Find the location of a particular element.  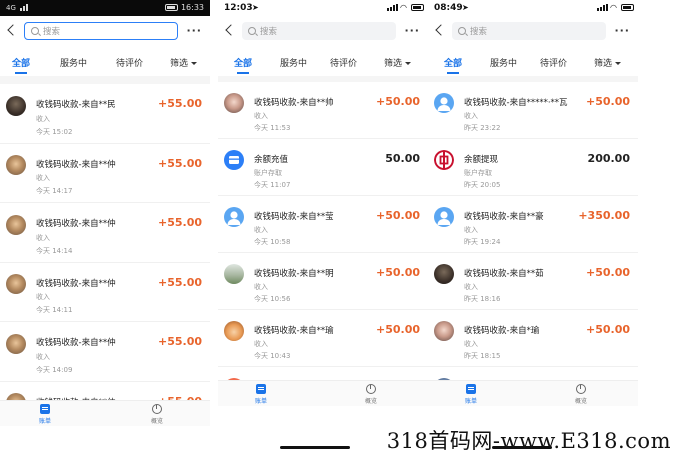

status-bar: 4G 16:33 is located at coordinates (105, 8).